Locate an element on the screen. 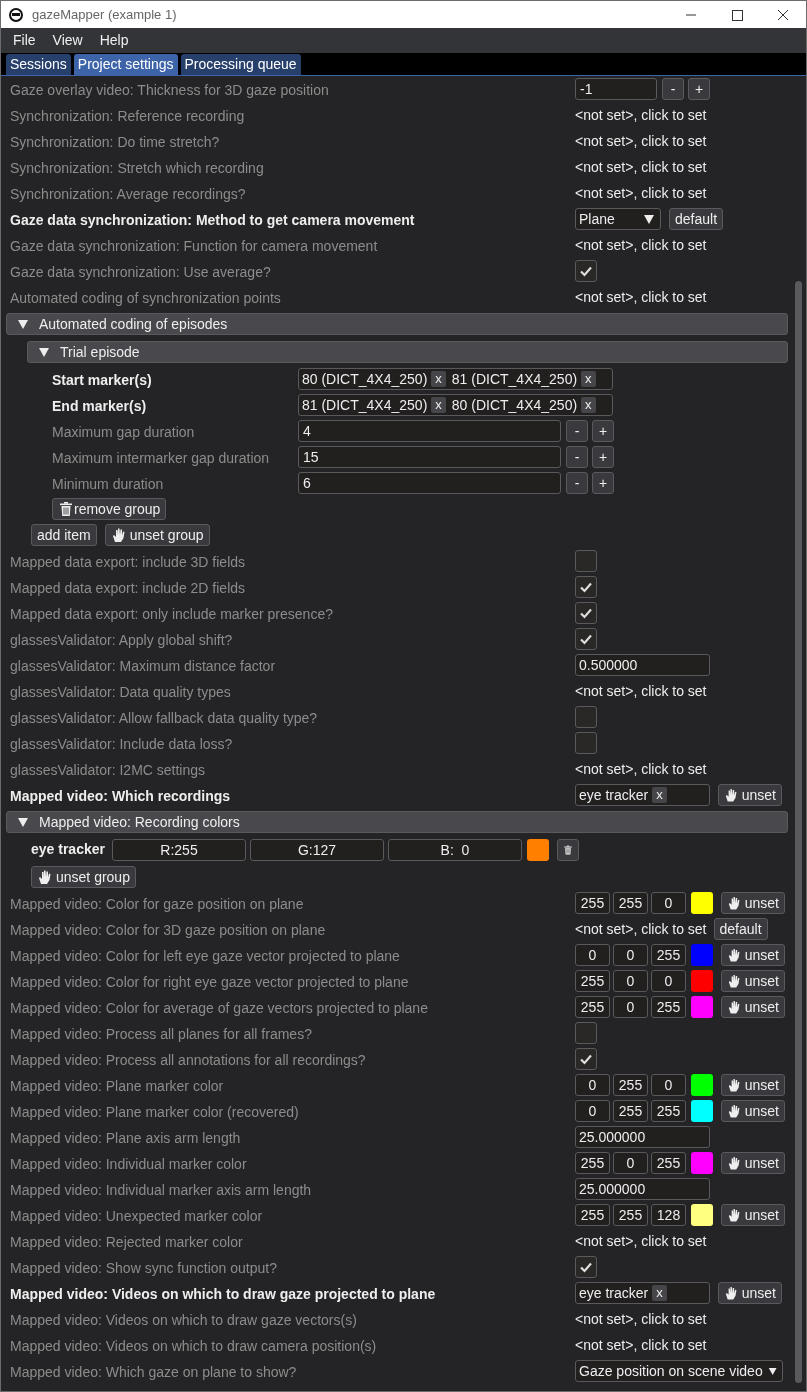 The width and height of the screenshot is (807, 1392). tag-field: 80 (DICT_4X4_250) x 81 (DICT_4X4_250) x is located at coordinates (455, 379).